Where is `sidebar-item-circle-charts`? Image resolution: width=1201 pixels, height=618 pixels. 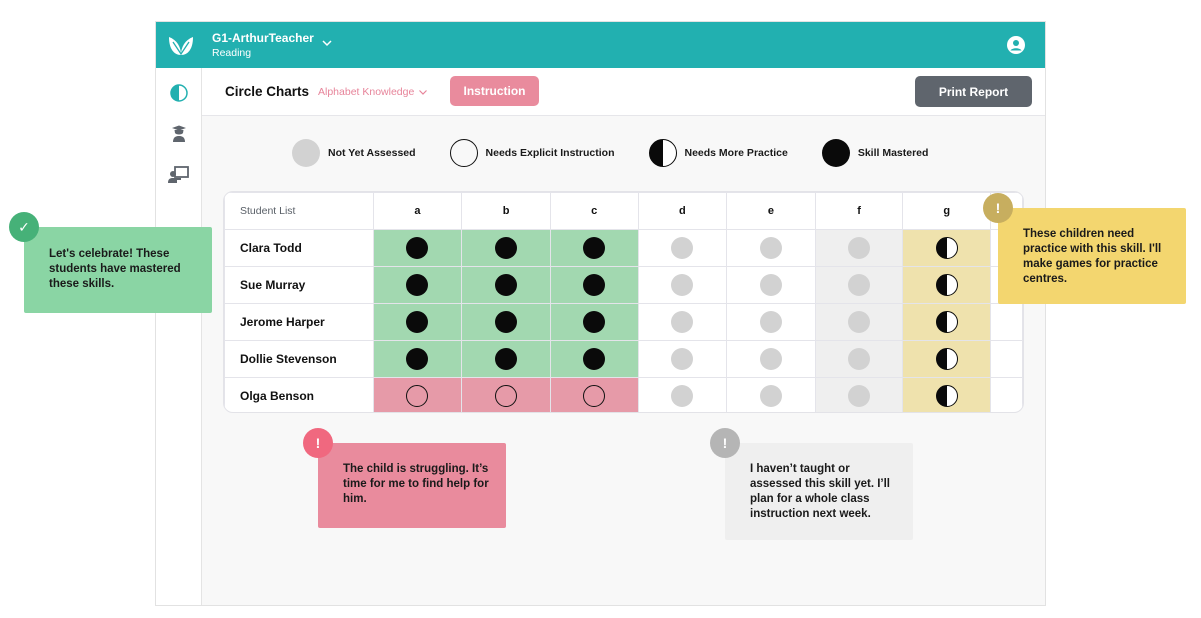 sidebar-item-circle-charts is located at coordinates (179, 93).